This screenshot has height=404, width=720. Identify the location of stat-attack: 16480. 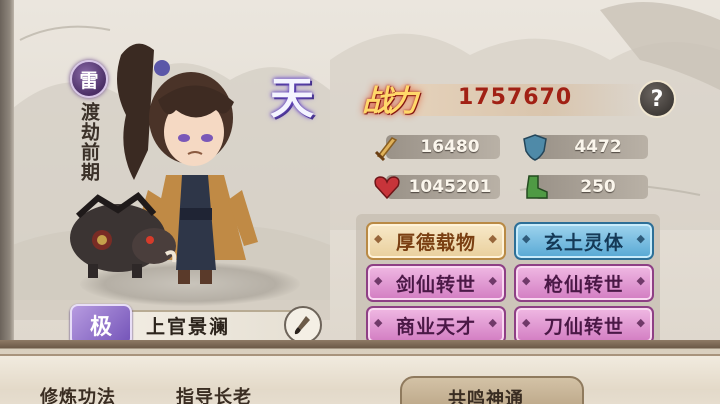
(437, 147).